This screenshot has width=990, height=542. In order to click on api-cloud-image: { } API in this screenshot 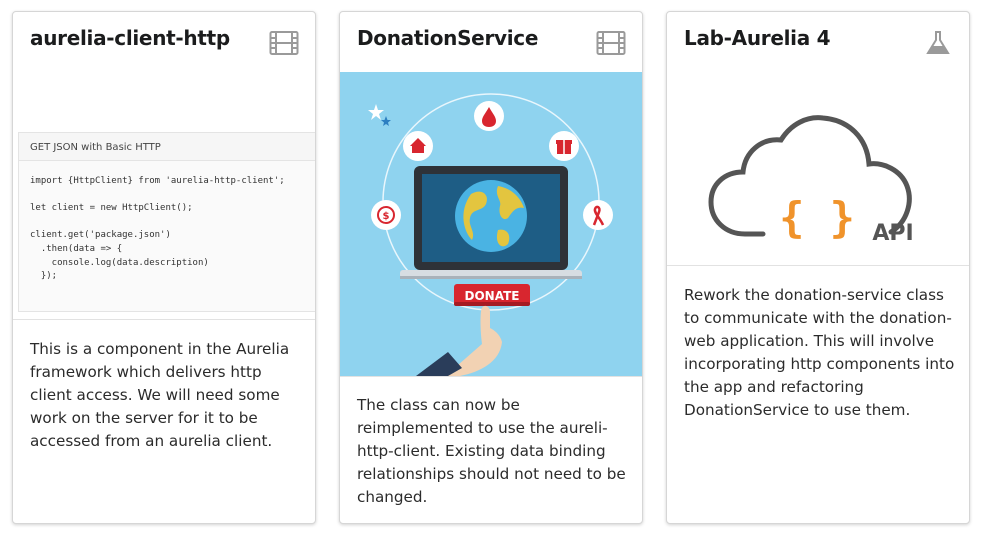, I will do `click(818, 168)`.